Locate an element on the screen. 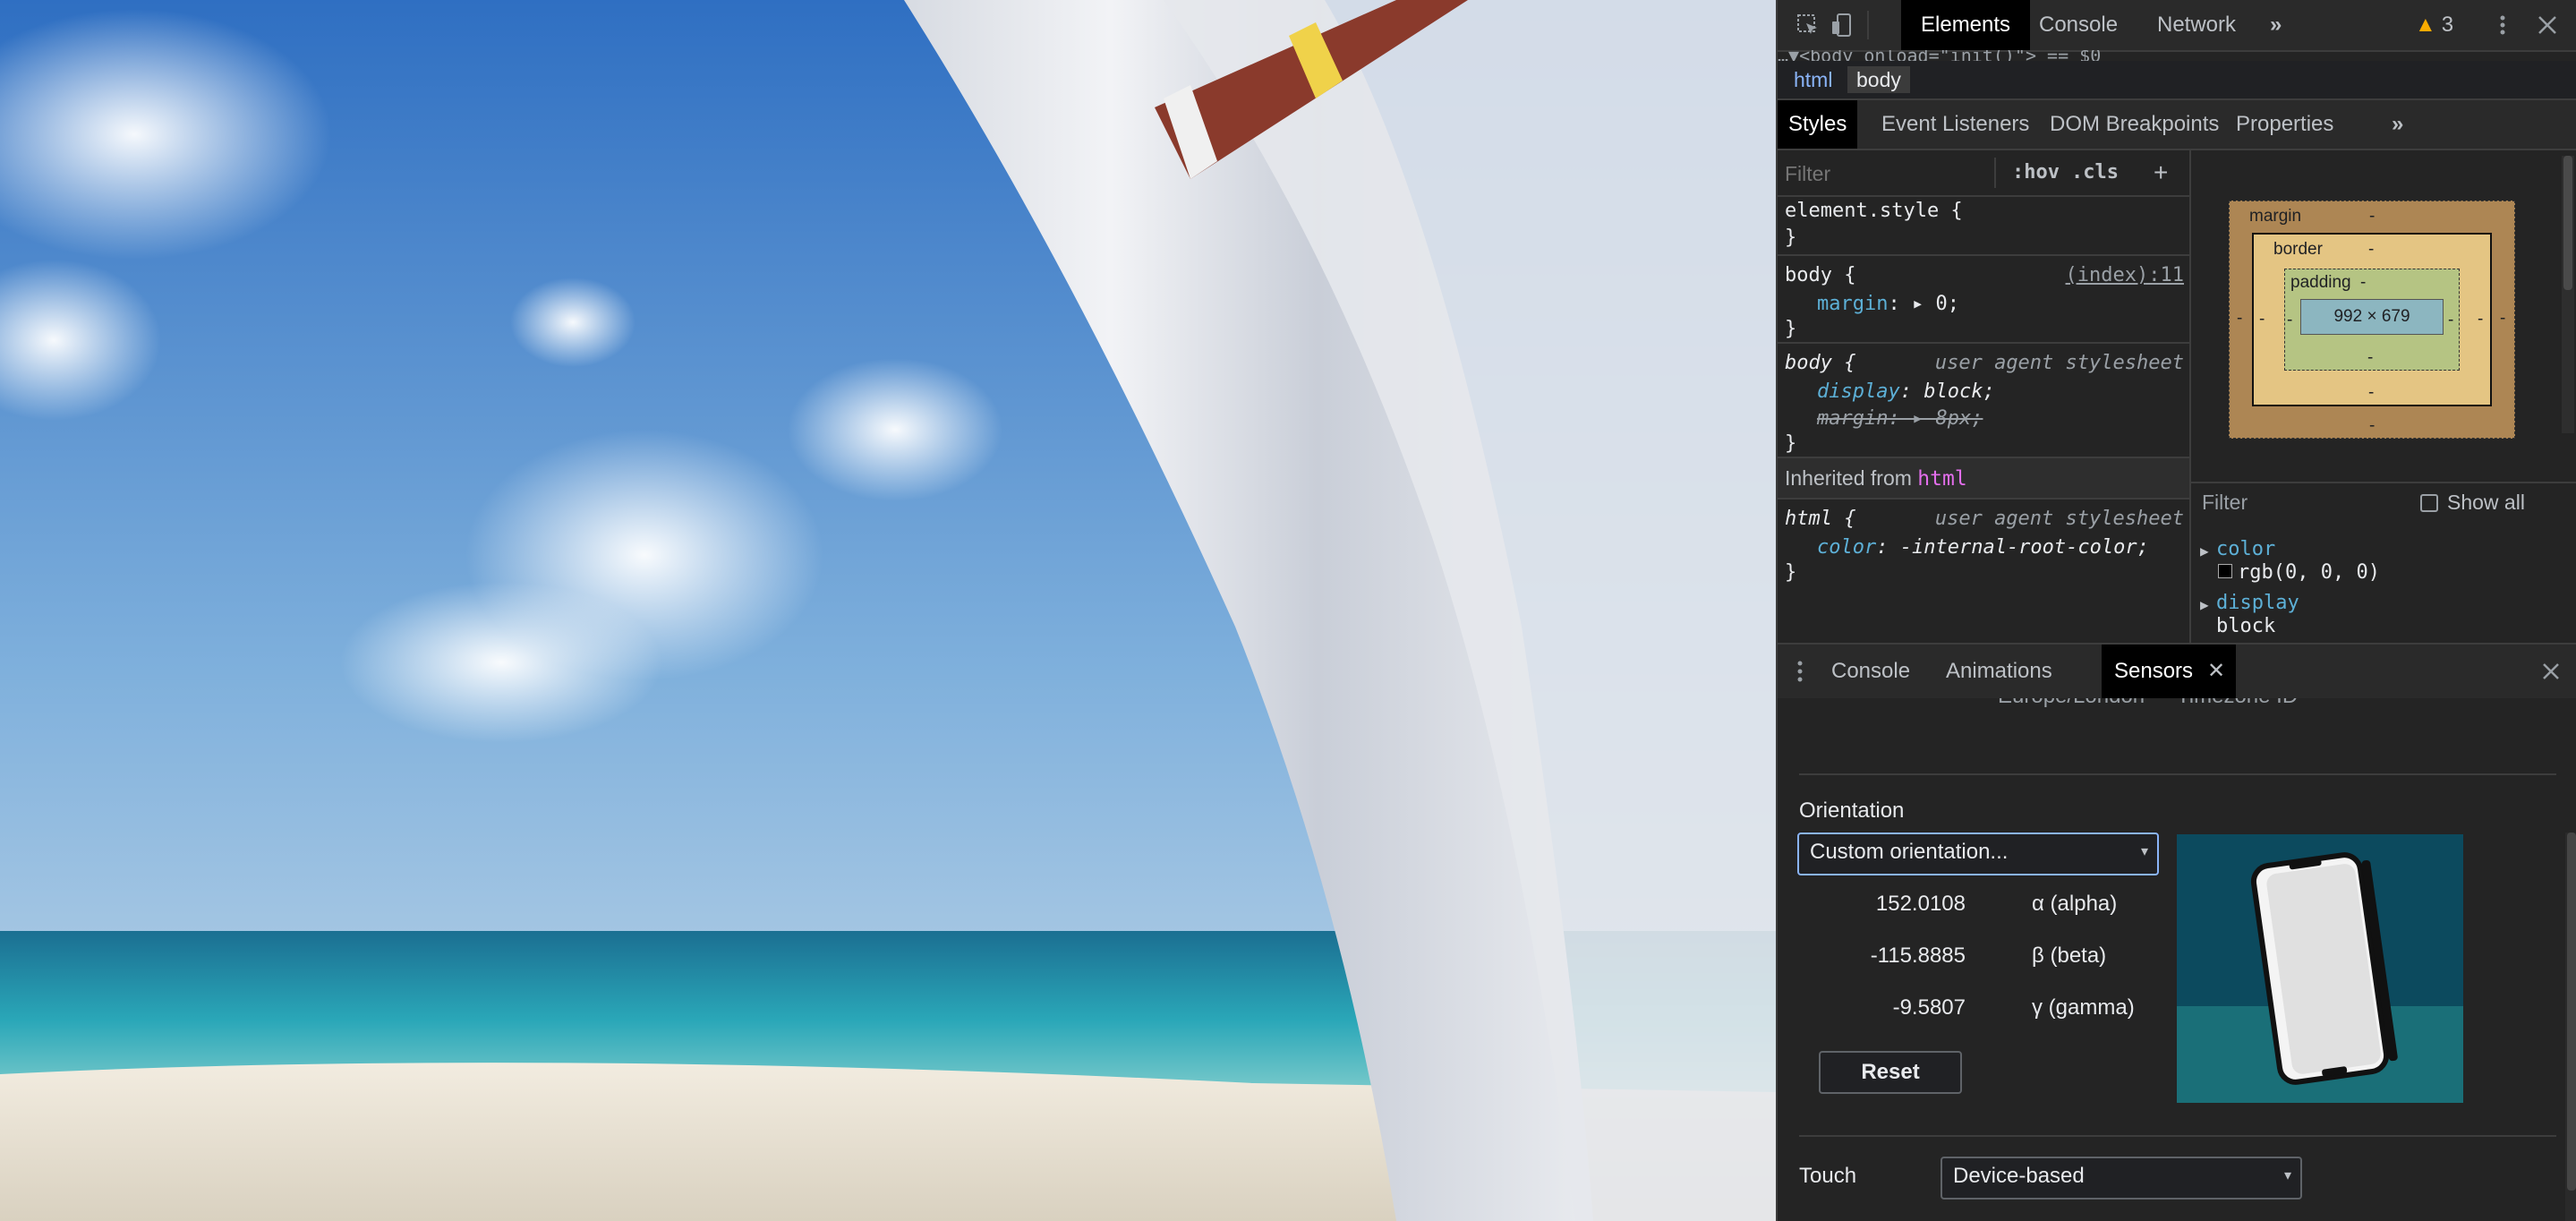  rule-source-link: (index):11 is located at coordinates (2125, 275).